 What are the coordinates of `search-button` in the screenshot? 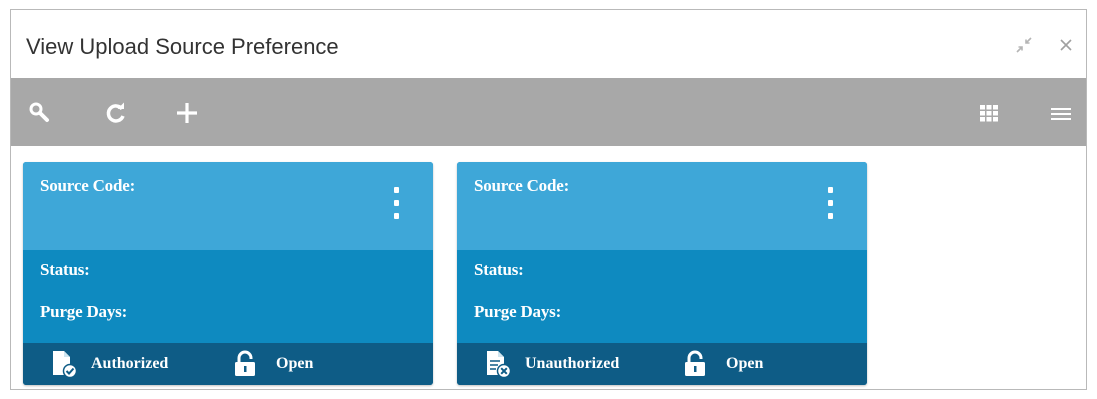 It's located at (40, 113).